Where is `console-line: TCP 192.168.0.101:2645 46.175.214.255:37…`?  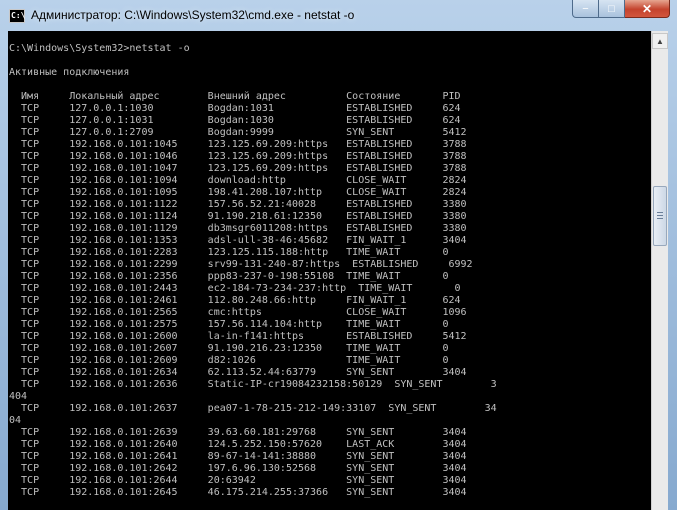
console-line: TCP 192.168.0.101:2645 46.175.214.255:37… is located at coordinates (238, 492).